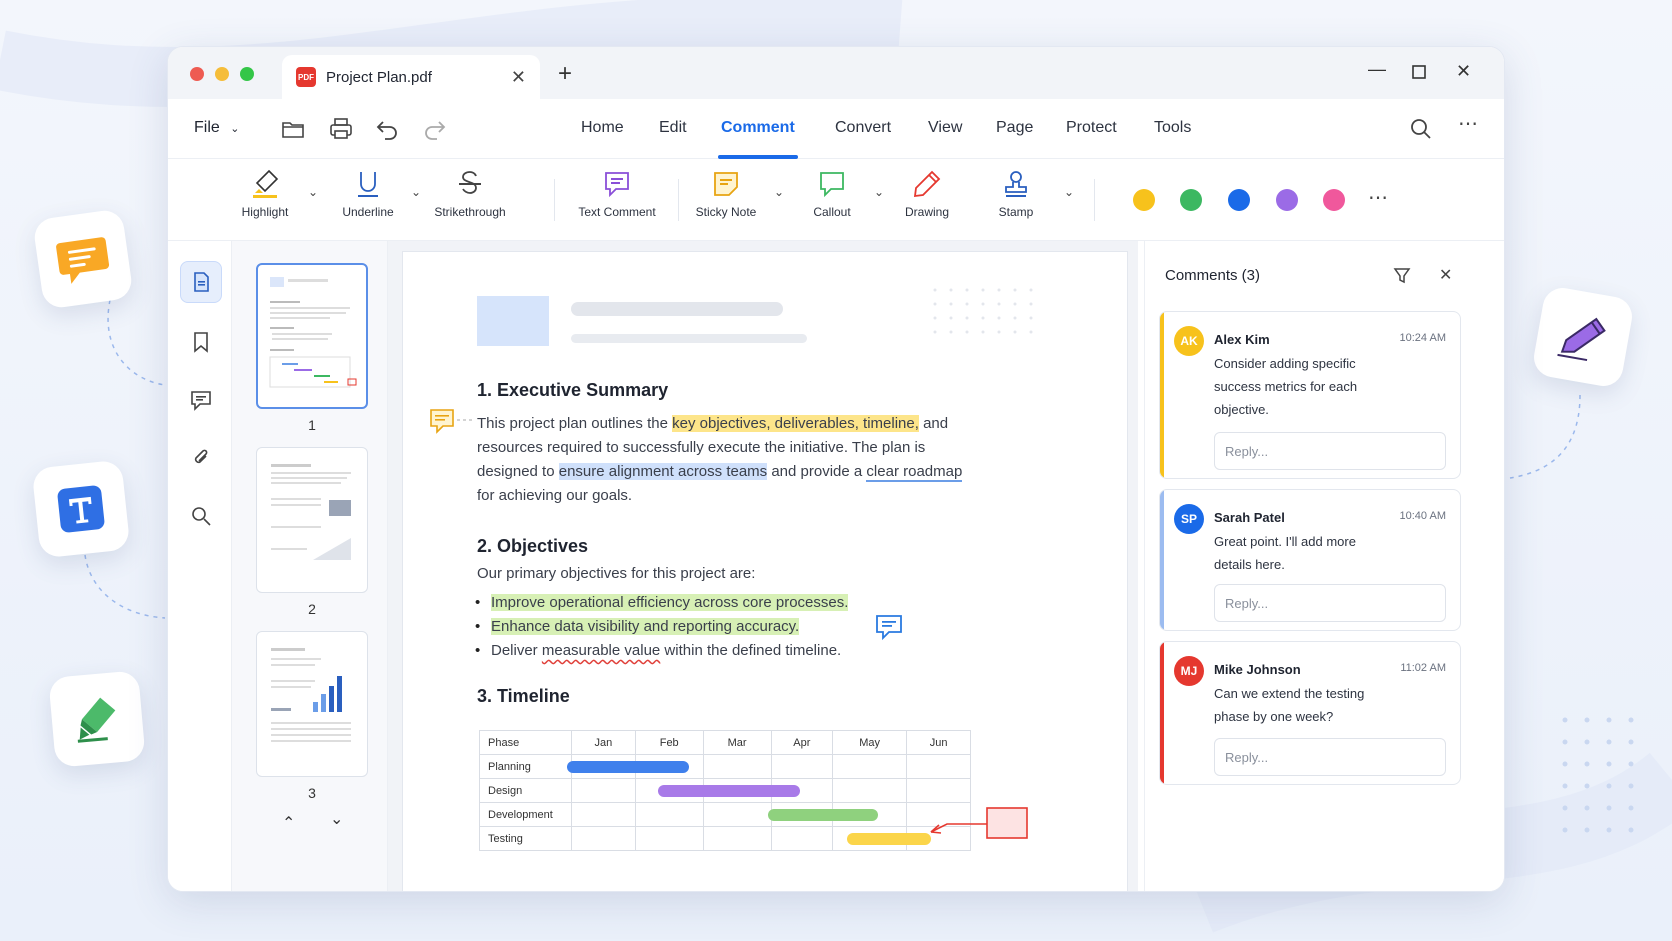 The width and height of the screenshot is (1672, 941). Describe the element at coordinates (945, 128) in the screenshot. I see `menu-view: View` at that location.